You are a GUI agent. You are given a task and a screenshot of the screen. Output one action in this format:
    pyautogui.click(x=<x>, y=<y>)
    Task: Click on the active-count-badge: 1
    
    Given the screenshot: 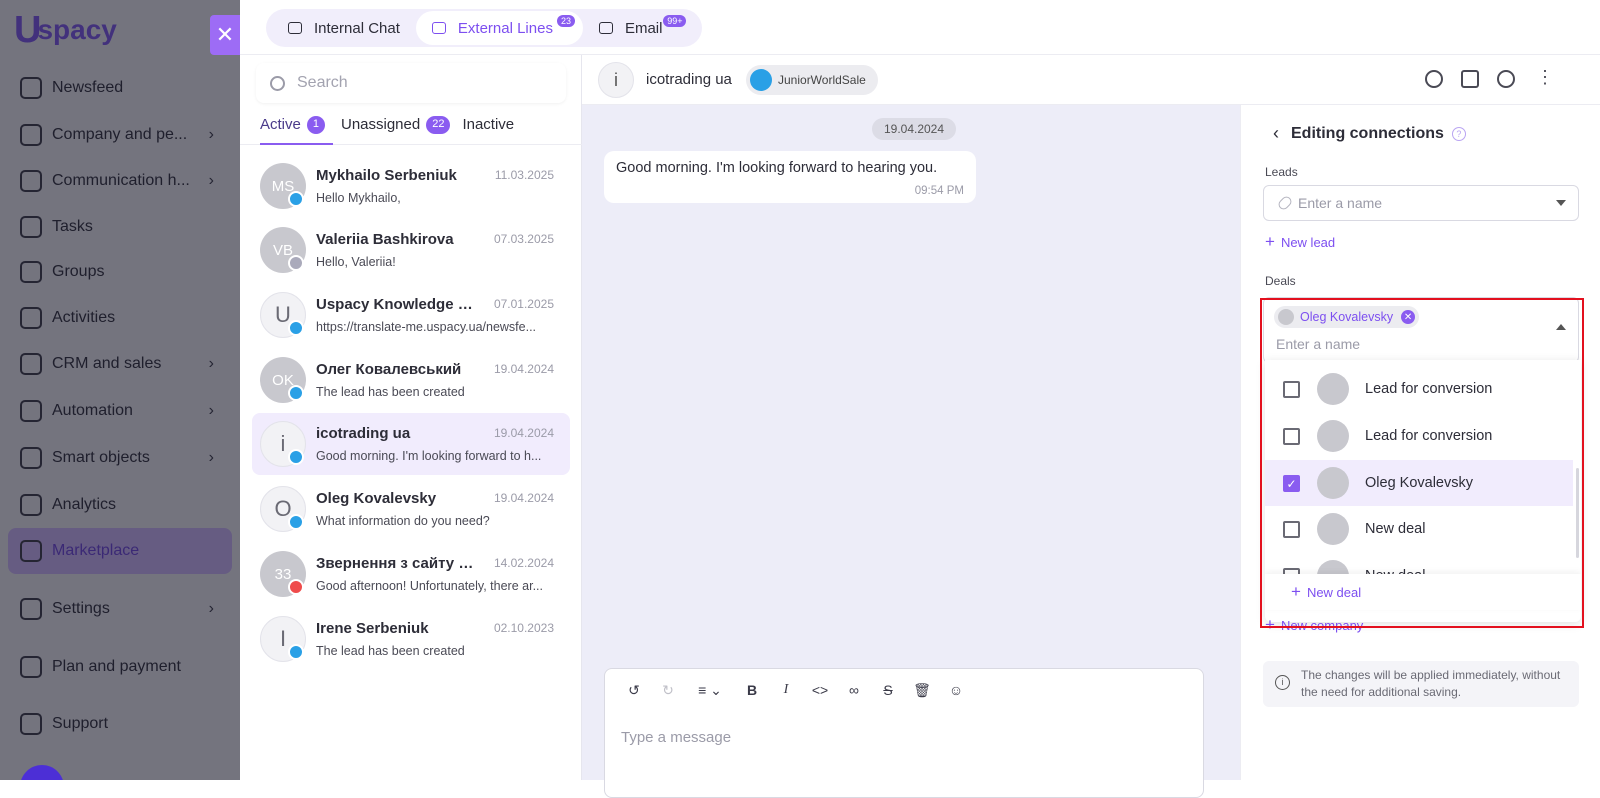 What is the action you would take?
    pyautogui.click(x=315, y=125)
    